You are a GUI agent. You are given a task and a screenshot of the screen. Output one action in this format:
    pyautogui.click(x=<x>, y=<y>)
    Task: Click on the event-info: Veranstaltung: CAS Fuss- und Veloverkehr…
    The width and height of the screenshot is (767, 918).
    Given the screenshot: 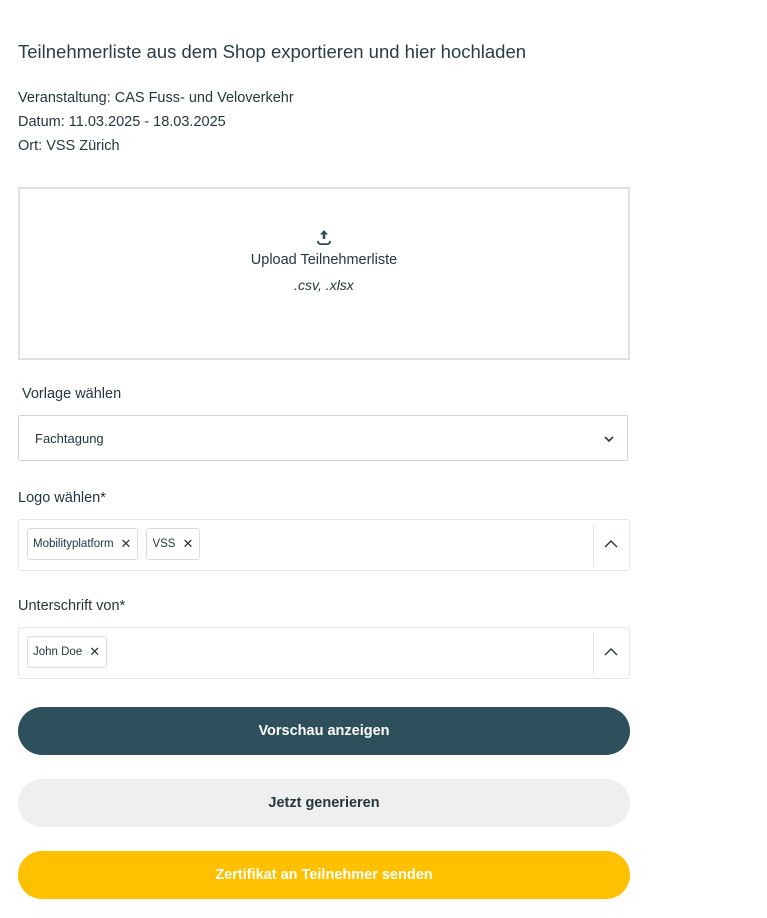 What is the action you would take?
    pyautogui.click(x=156, y=122)
    